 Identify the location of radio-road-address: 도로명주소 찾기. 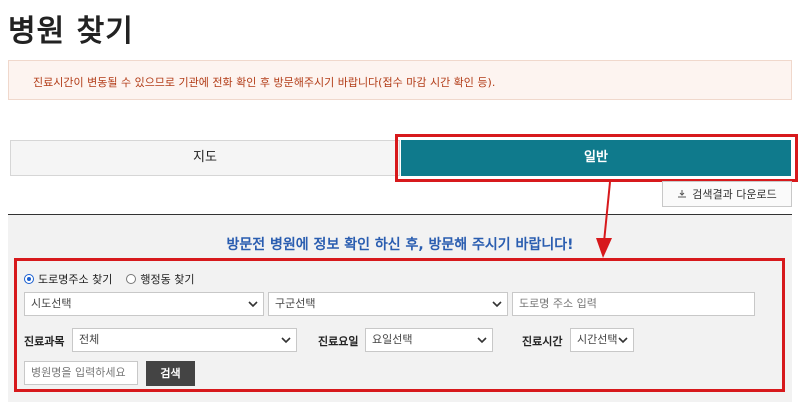
(68, 279).